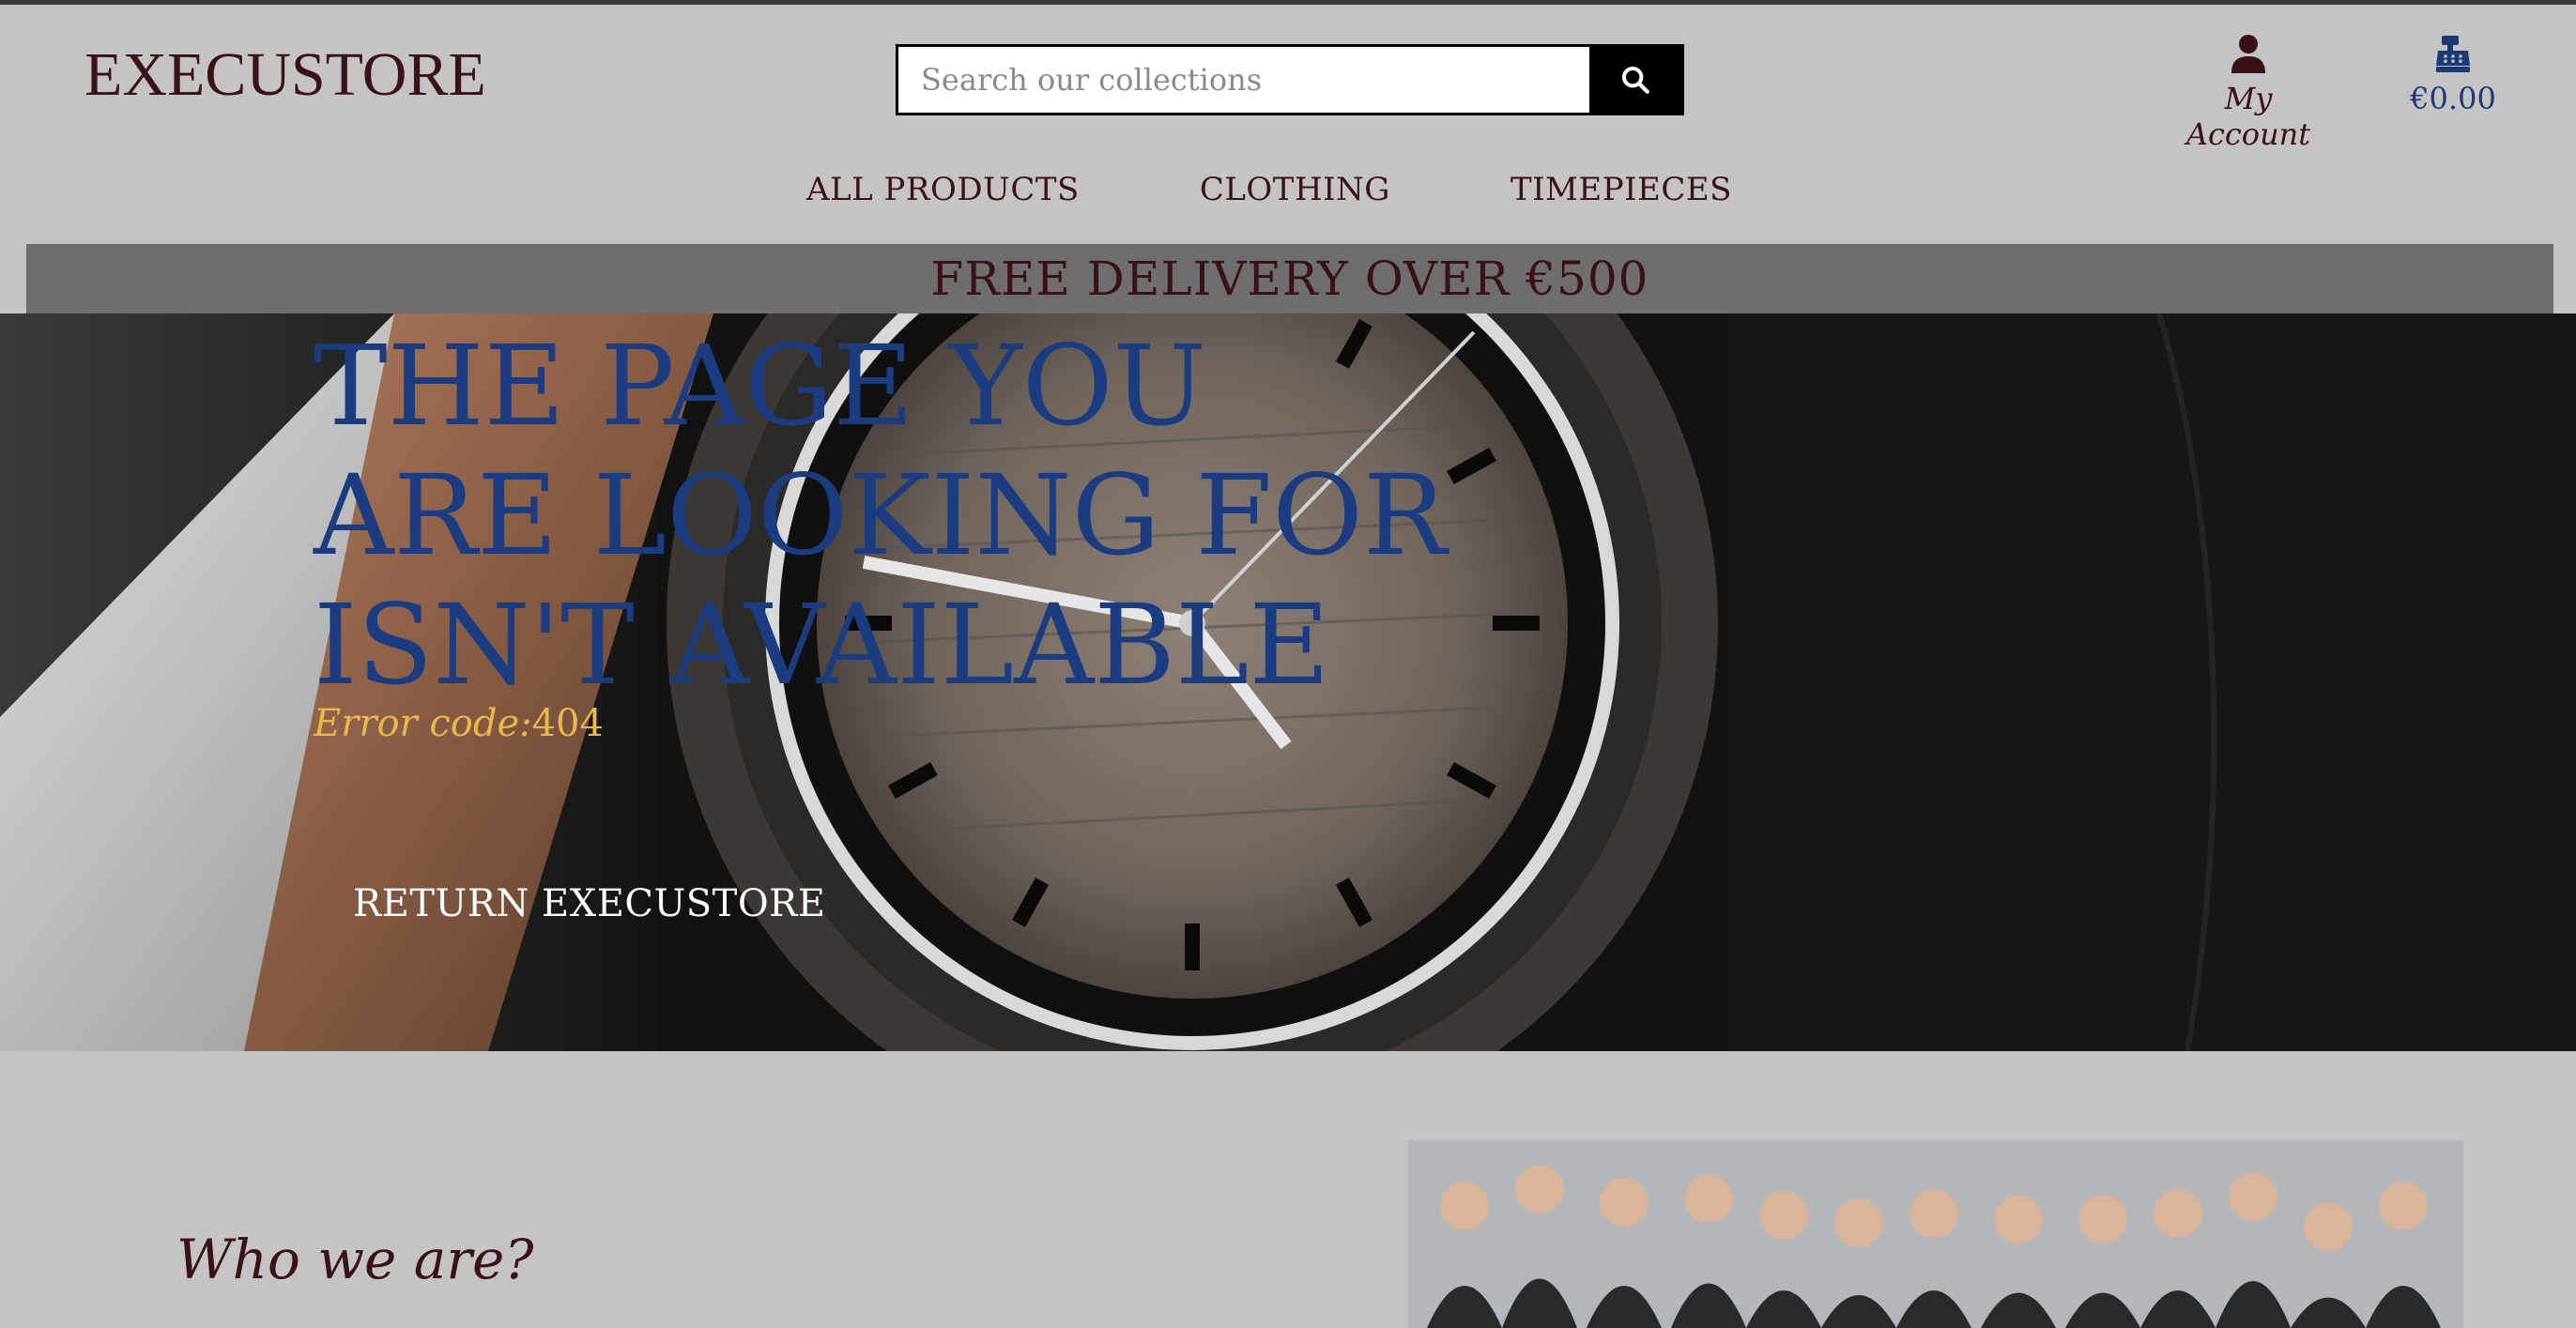 The height and width of the screenshot is (1328, 2576). I want to click on search-input, so click(1243, 80).